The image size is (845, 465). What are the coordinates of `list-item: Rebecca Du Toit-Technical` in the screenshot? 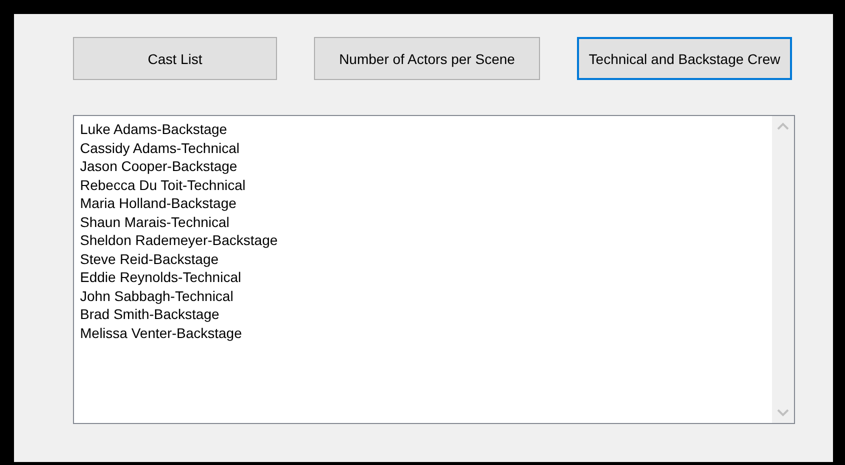 It's located at (426, 185).